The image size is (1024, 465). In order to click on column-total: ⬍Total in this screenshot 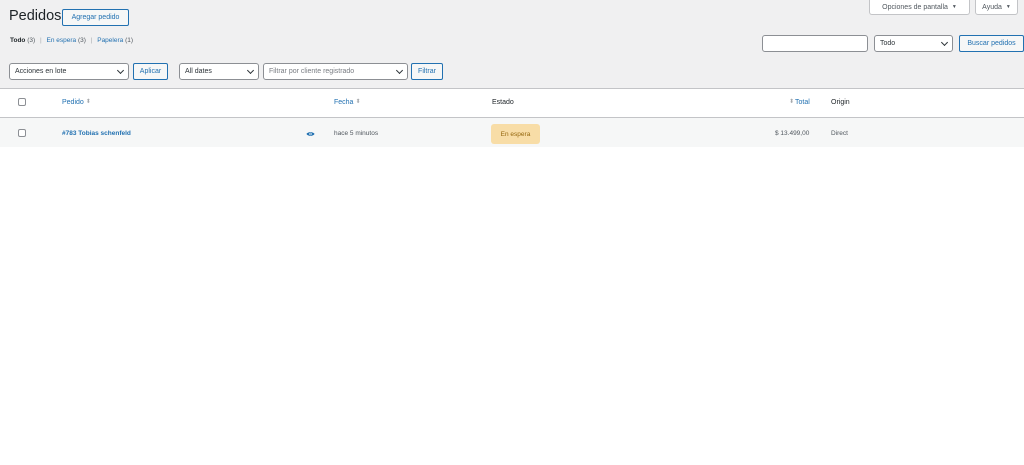, I will do `click(799, 102)`.